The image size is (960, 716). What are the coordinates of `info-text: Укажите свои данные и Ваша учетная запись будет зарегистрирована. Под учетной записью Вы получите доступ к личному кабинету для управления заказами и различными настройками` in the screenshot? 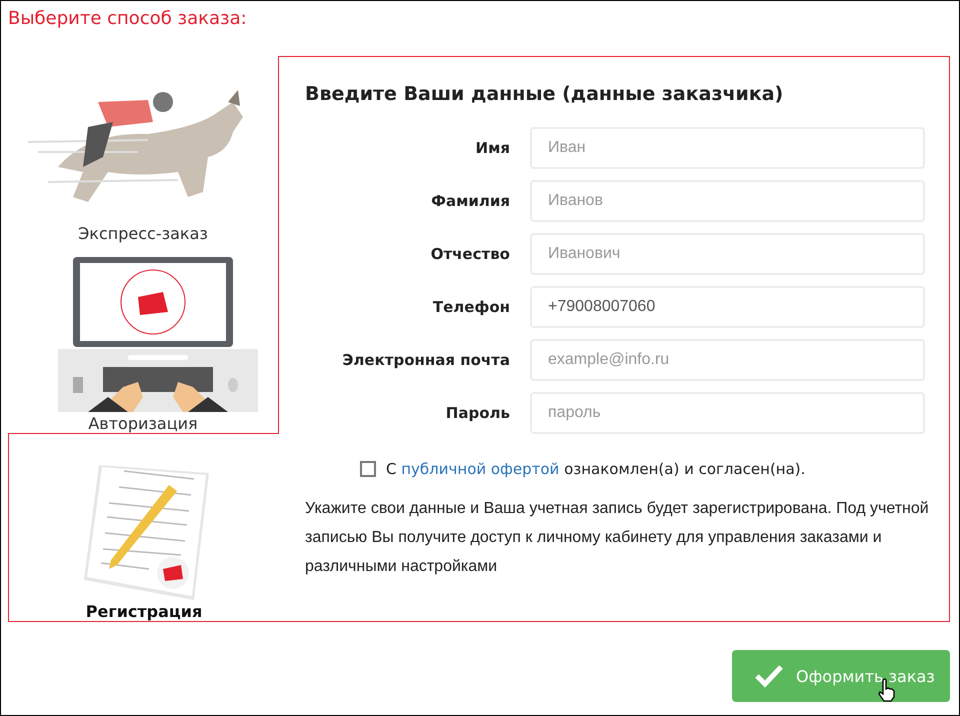 It's located at (617, 538).